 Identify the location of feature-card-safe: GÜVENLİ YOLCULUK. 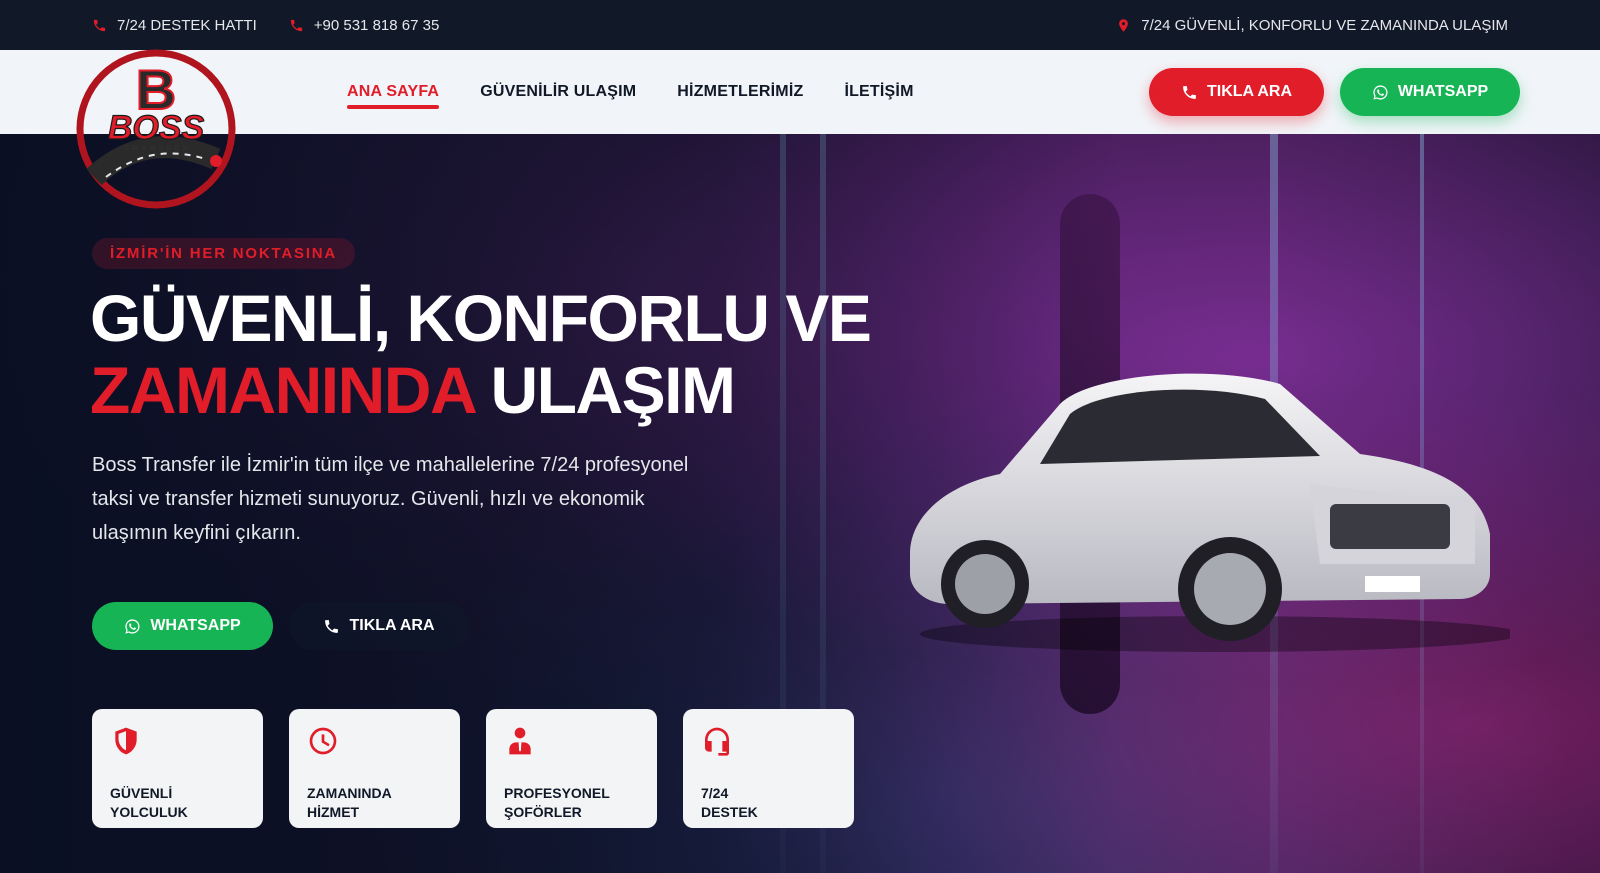
(177, 768).